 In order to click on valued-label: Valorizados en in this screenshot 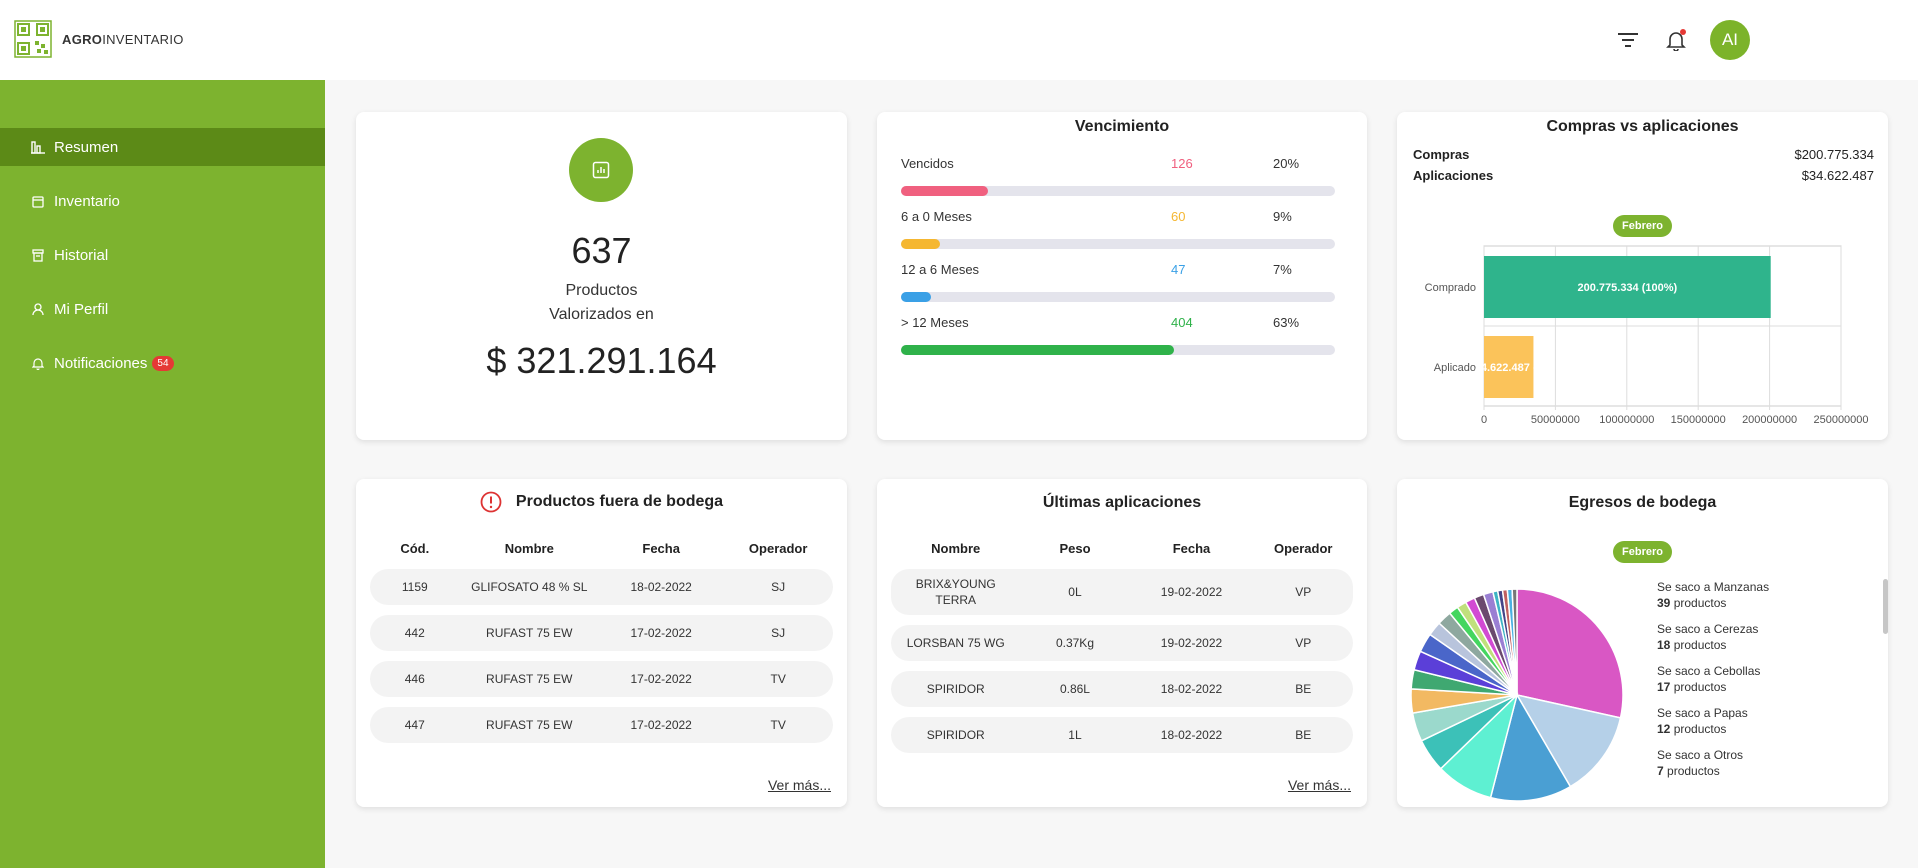, I will do `click(601, 314)`.